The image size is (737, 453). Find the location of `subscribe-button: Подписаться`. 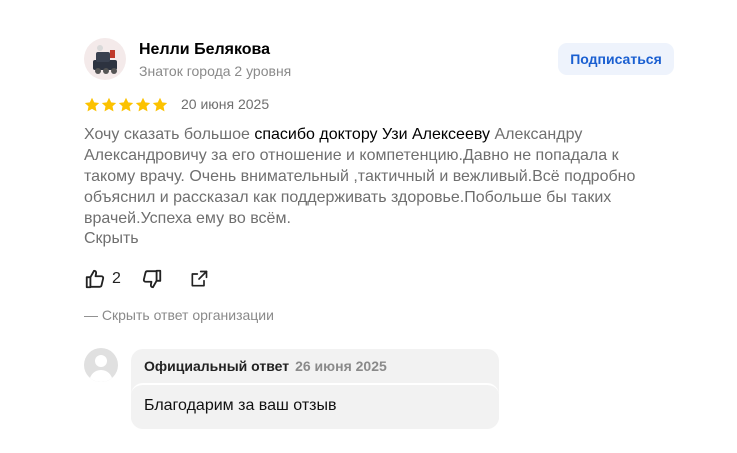

subscribe-button: Подписаться is located at coordinates (616, 59).